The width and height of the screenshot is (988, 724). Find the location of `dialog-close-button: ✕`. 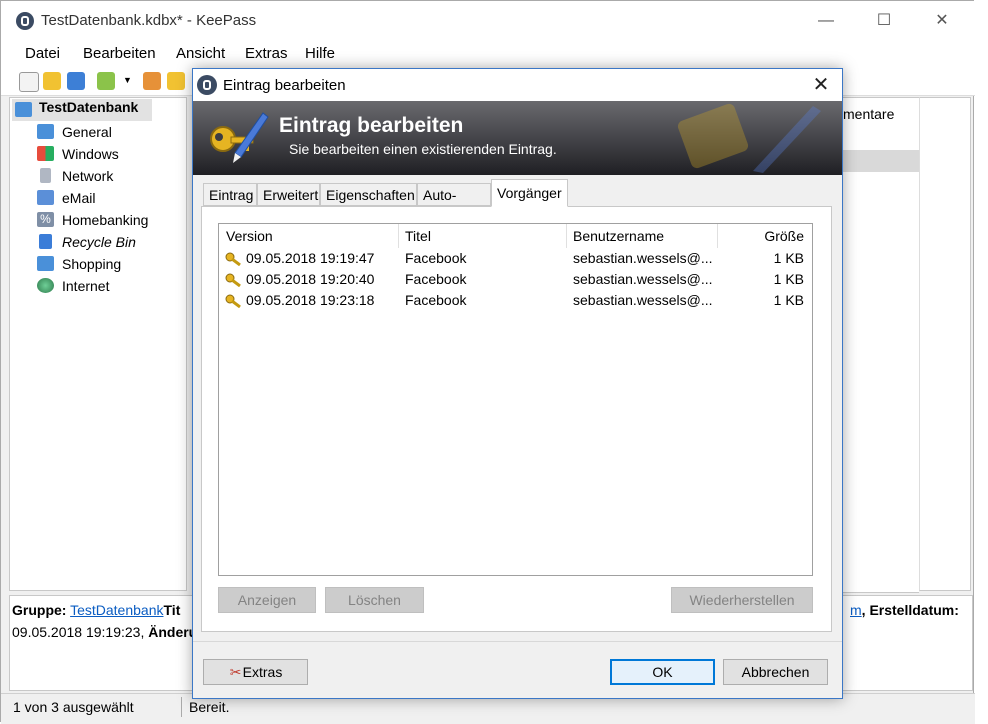

dialog-close-button: ✕ is located at coordinates (821, 85).